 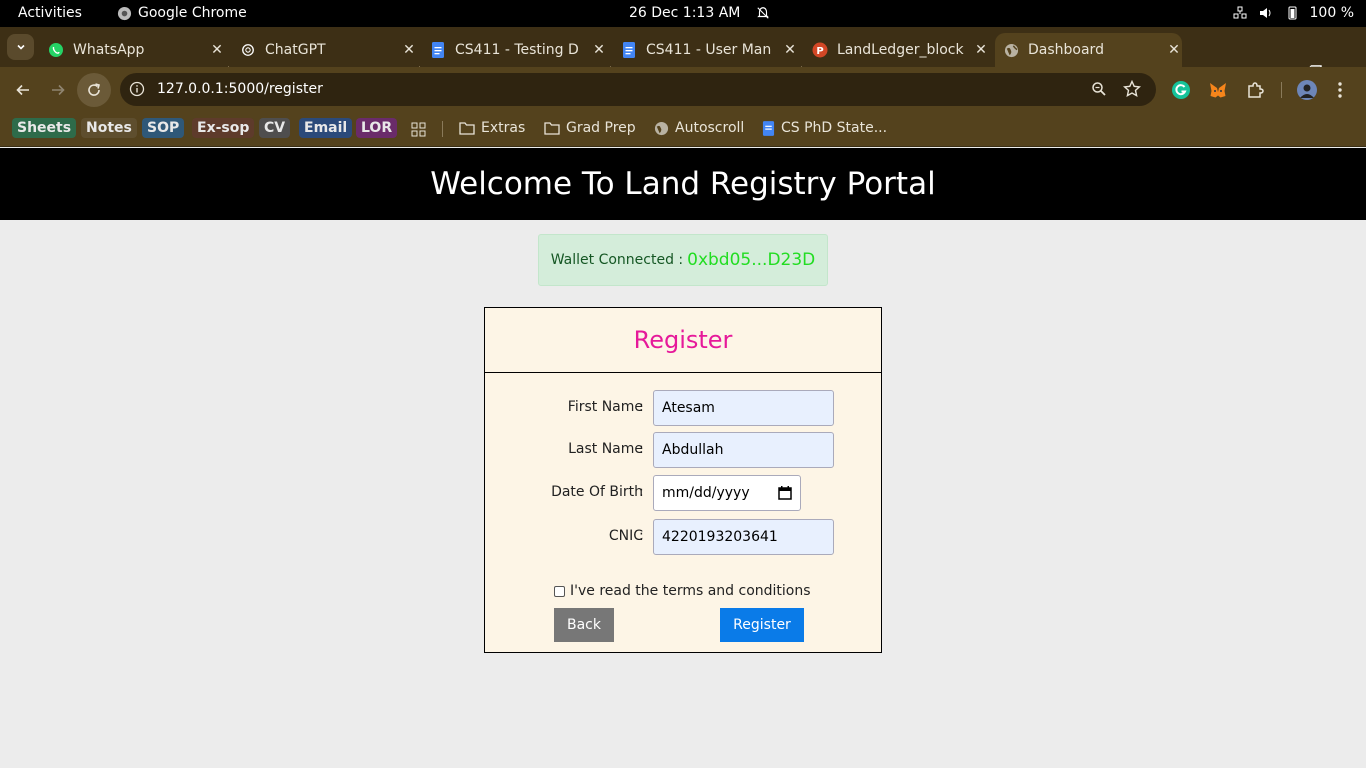 What do you see at coordinates (597, 492) in the screenshot?
I see `dob-label: Date Of Birth` at bounding box center [597, 492].